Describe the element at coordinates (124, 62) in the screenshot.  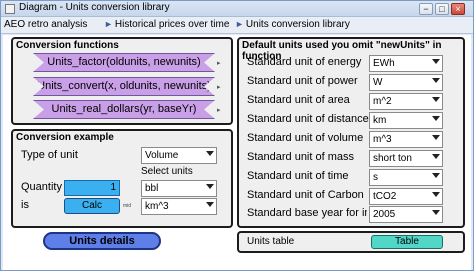
I see `units-factor-function: Units_factor(oldunits, newunits)` at that location.